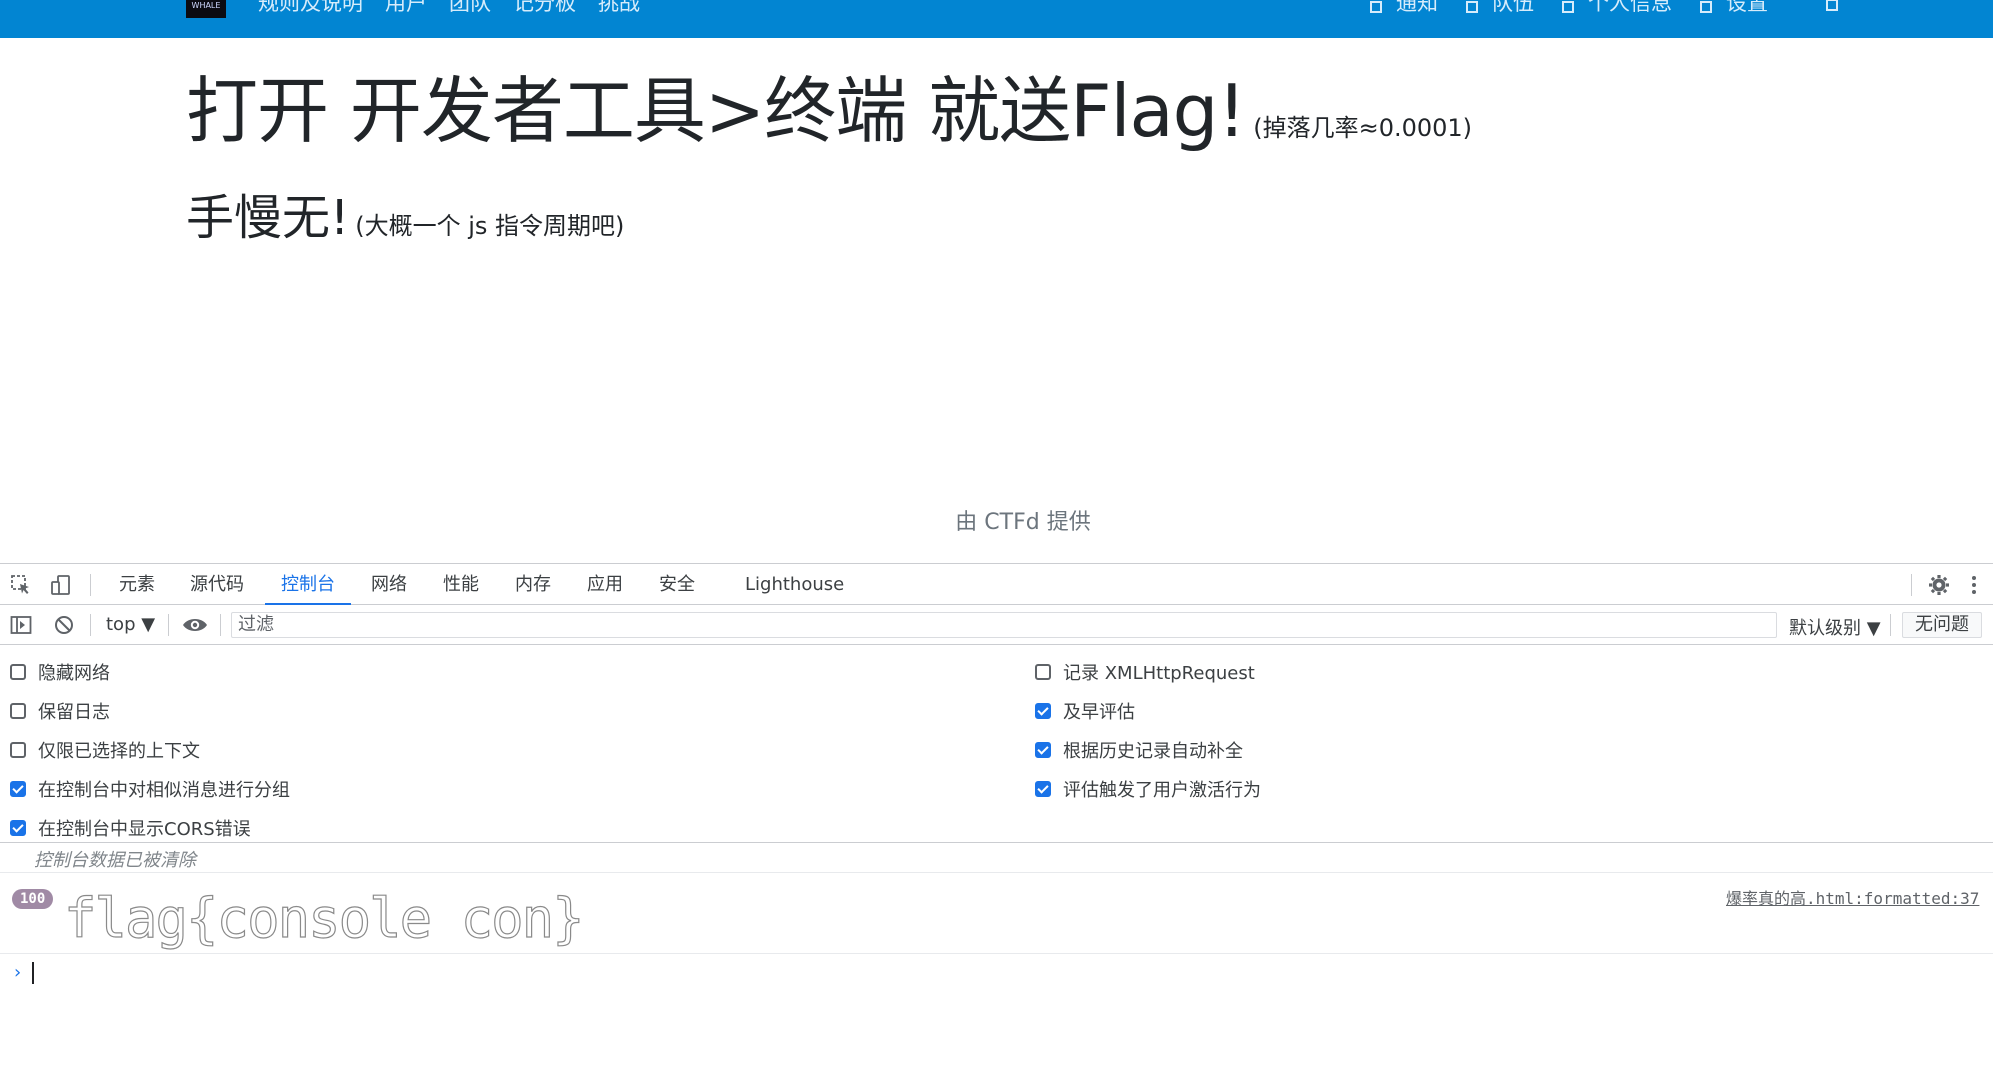 This screenshot has width=1993, height=1083. Describe the element at coordinates (996, 19) in the screenshot. I see `top-navbar: WHALE 规则及说明 用户 团队 记分板 挑战 通知 队伍 个人信息 设置` at that location.